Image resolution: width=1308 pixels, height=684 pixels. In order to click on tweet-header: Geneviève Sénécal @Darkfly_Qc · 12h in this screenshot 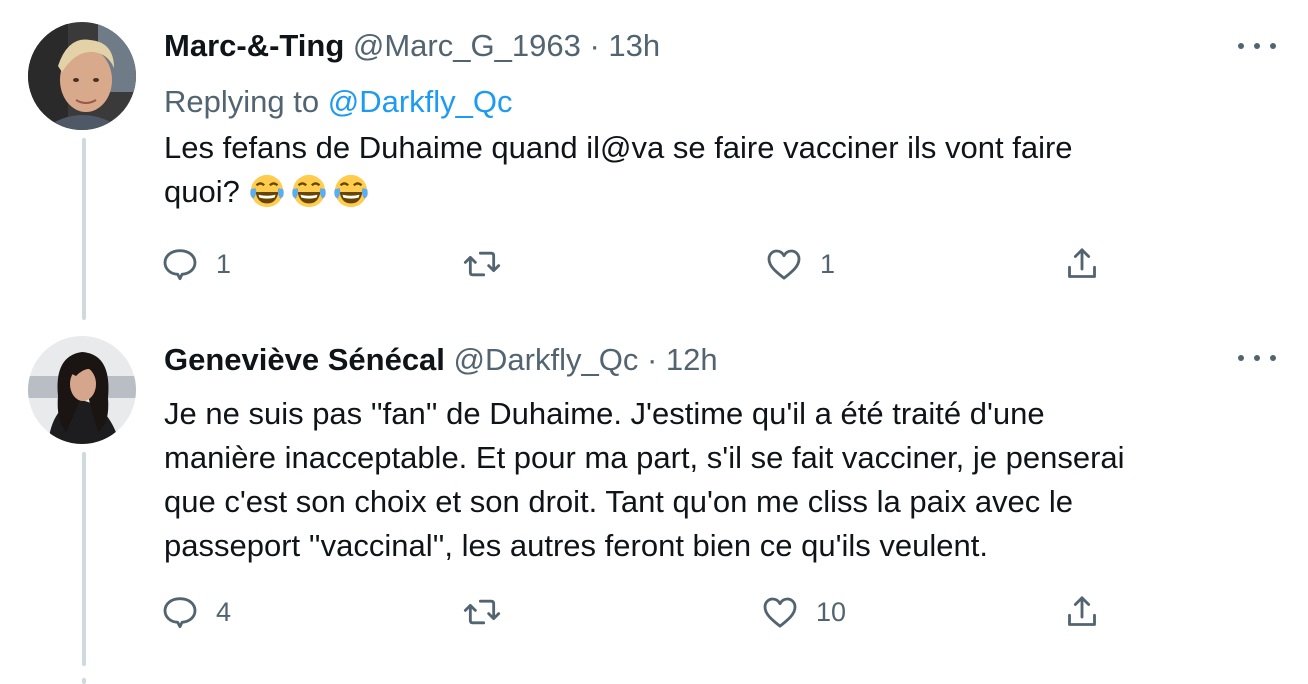, I will do `click(441, 360)`.